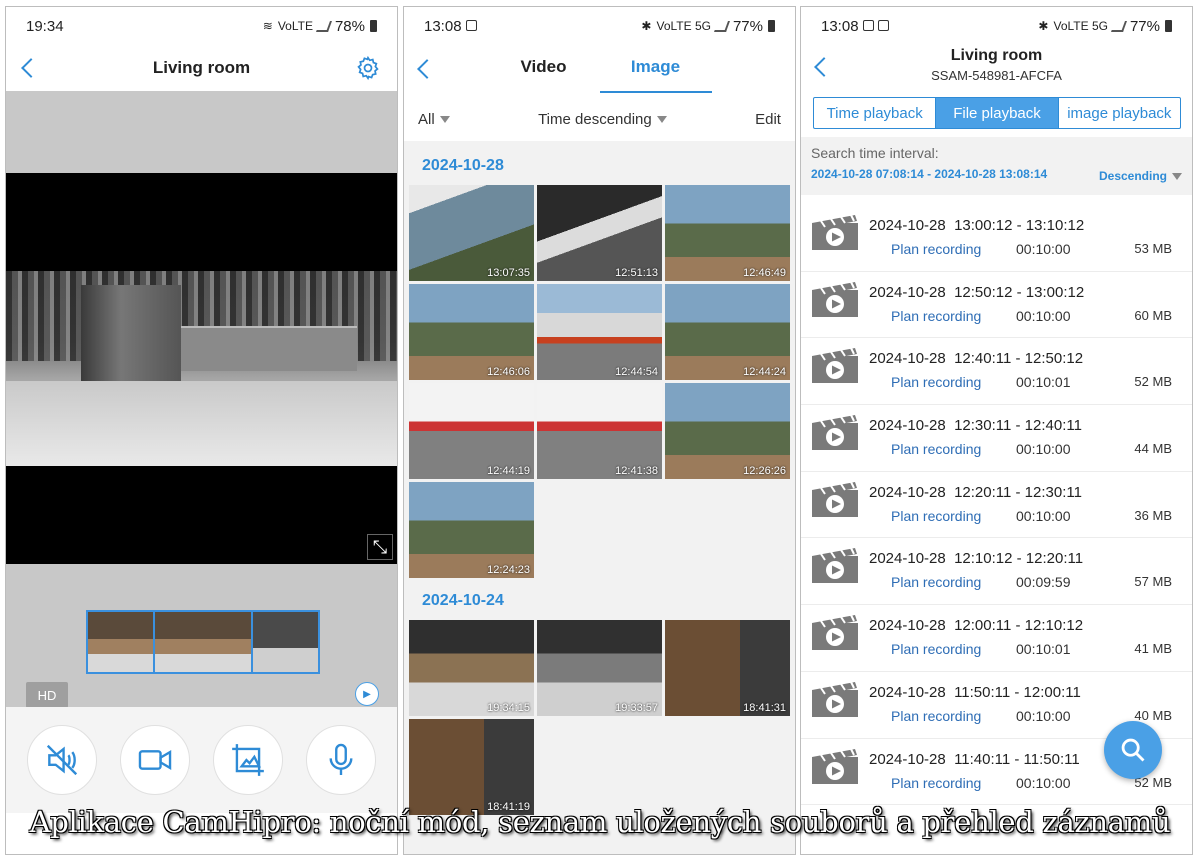 The height and width of the screenshot is (861, 1200). Describe the element at coordinates (1132, 176) in the screenshot. I see `order-label: Descending` at that location.